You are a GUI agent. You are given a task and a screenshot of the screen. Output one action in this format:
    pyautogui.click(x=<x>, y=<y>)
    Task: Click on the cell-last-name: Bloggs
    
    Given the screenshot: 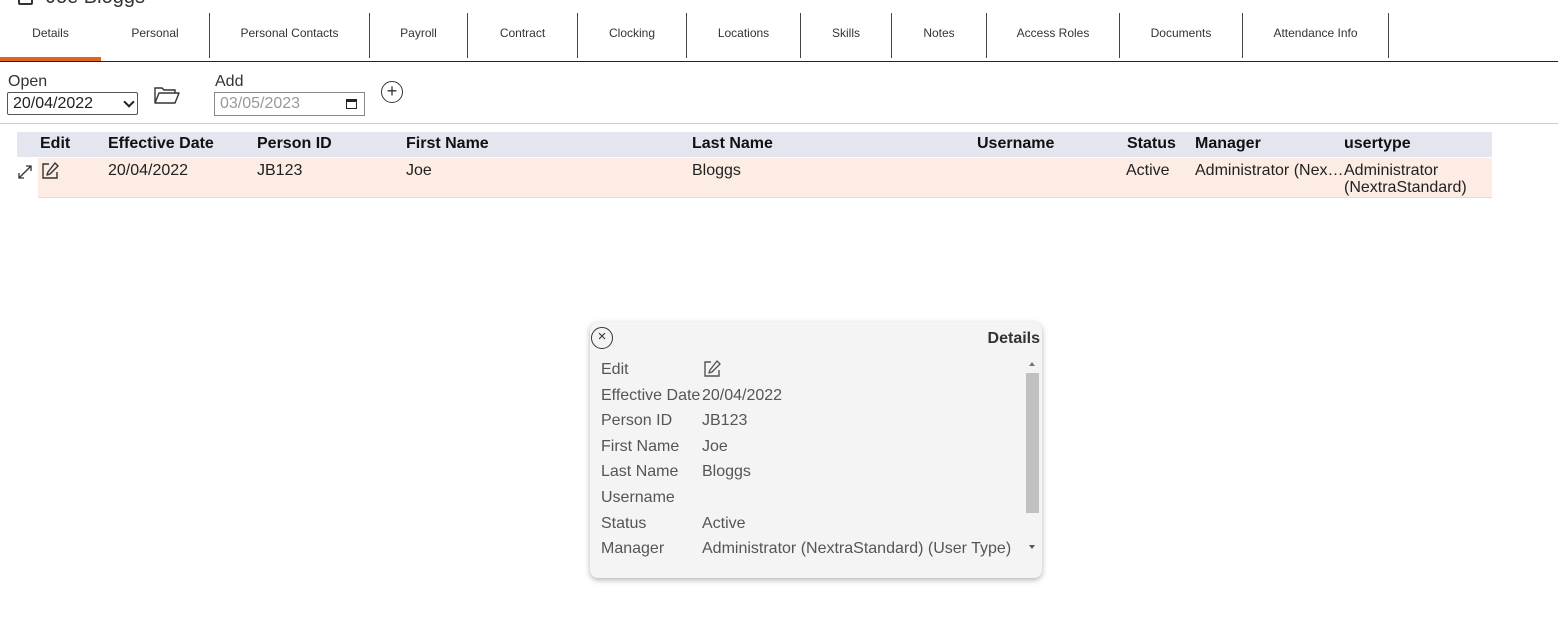 What is the action you would take?
    pyautogui.click(x=716, y=170)
    